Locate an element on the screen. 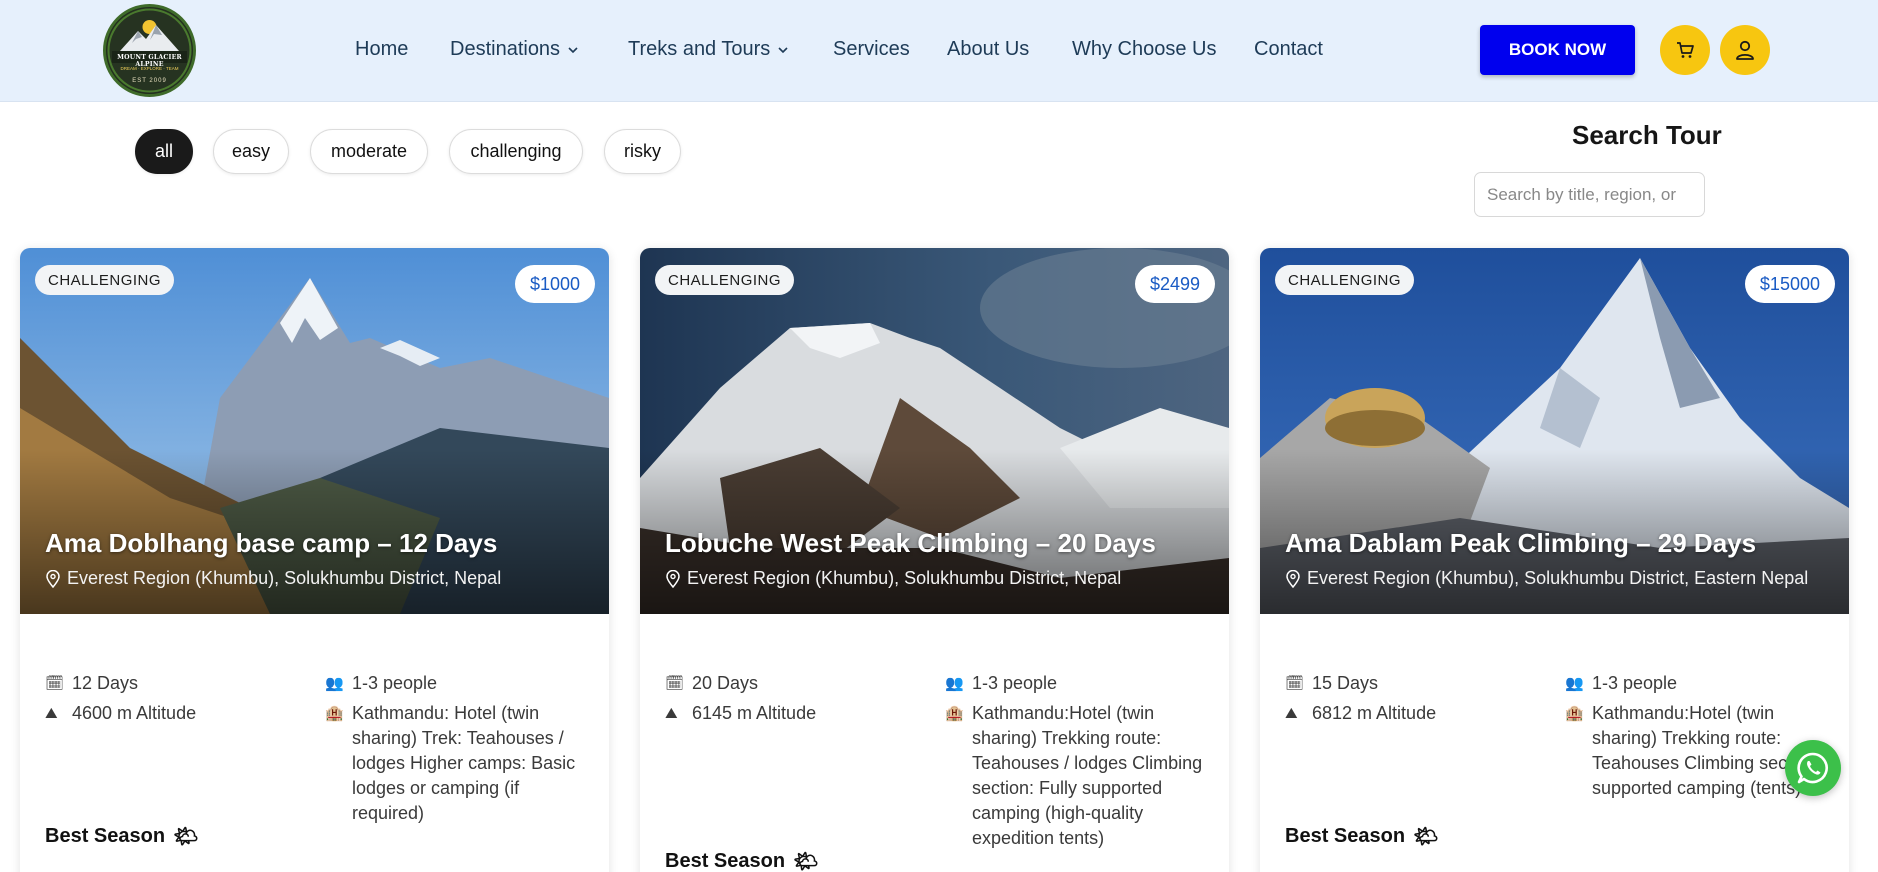 The width and height of the screenshot is (1878, 872). tour-title: Ama Dablam Peak Climbing – 29 Days is located at coordinates (1520, 543).